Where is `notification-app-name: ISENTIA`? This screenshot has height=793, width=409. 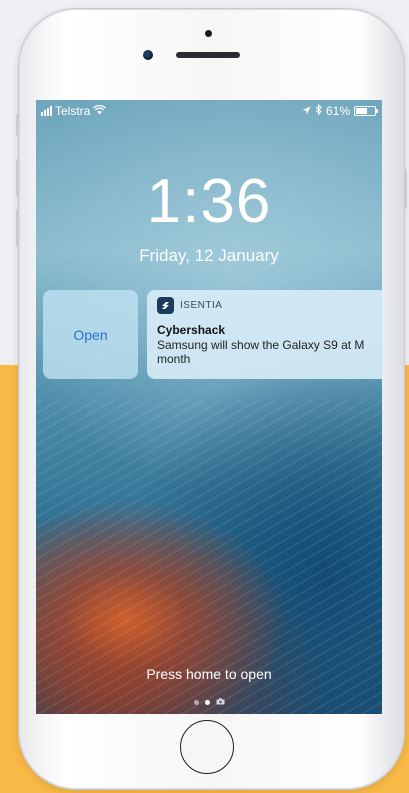 notification-app-name: ISENTIA is located at coordinates (201, 305).